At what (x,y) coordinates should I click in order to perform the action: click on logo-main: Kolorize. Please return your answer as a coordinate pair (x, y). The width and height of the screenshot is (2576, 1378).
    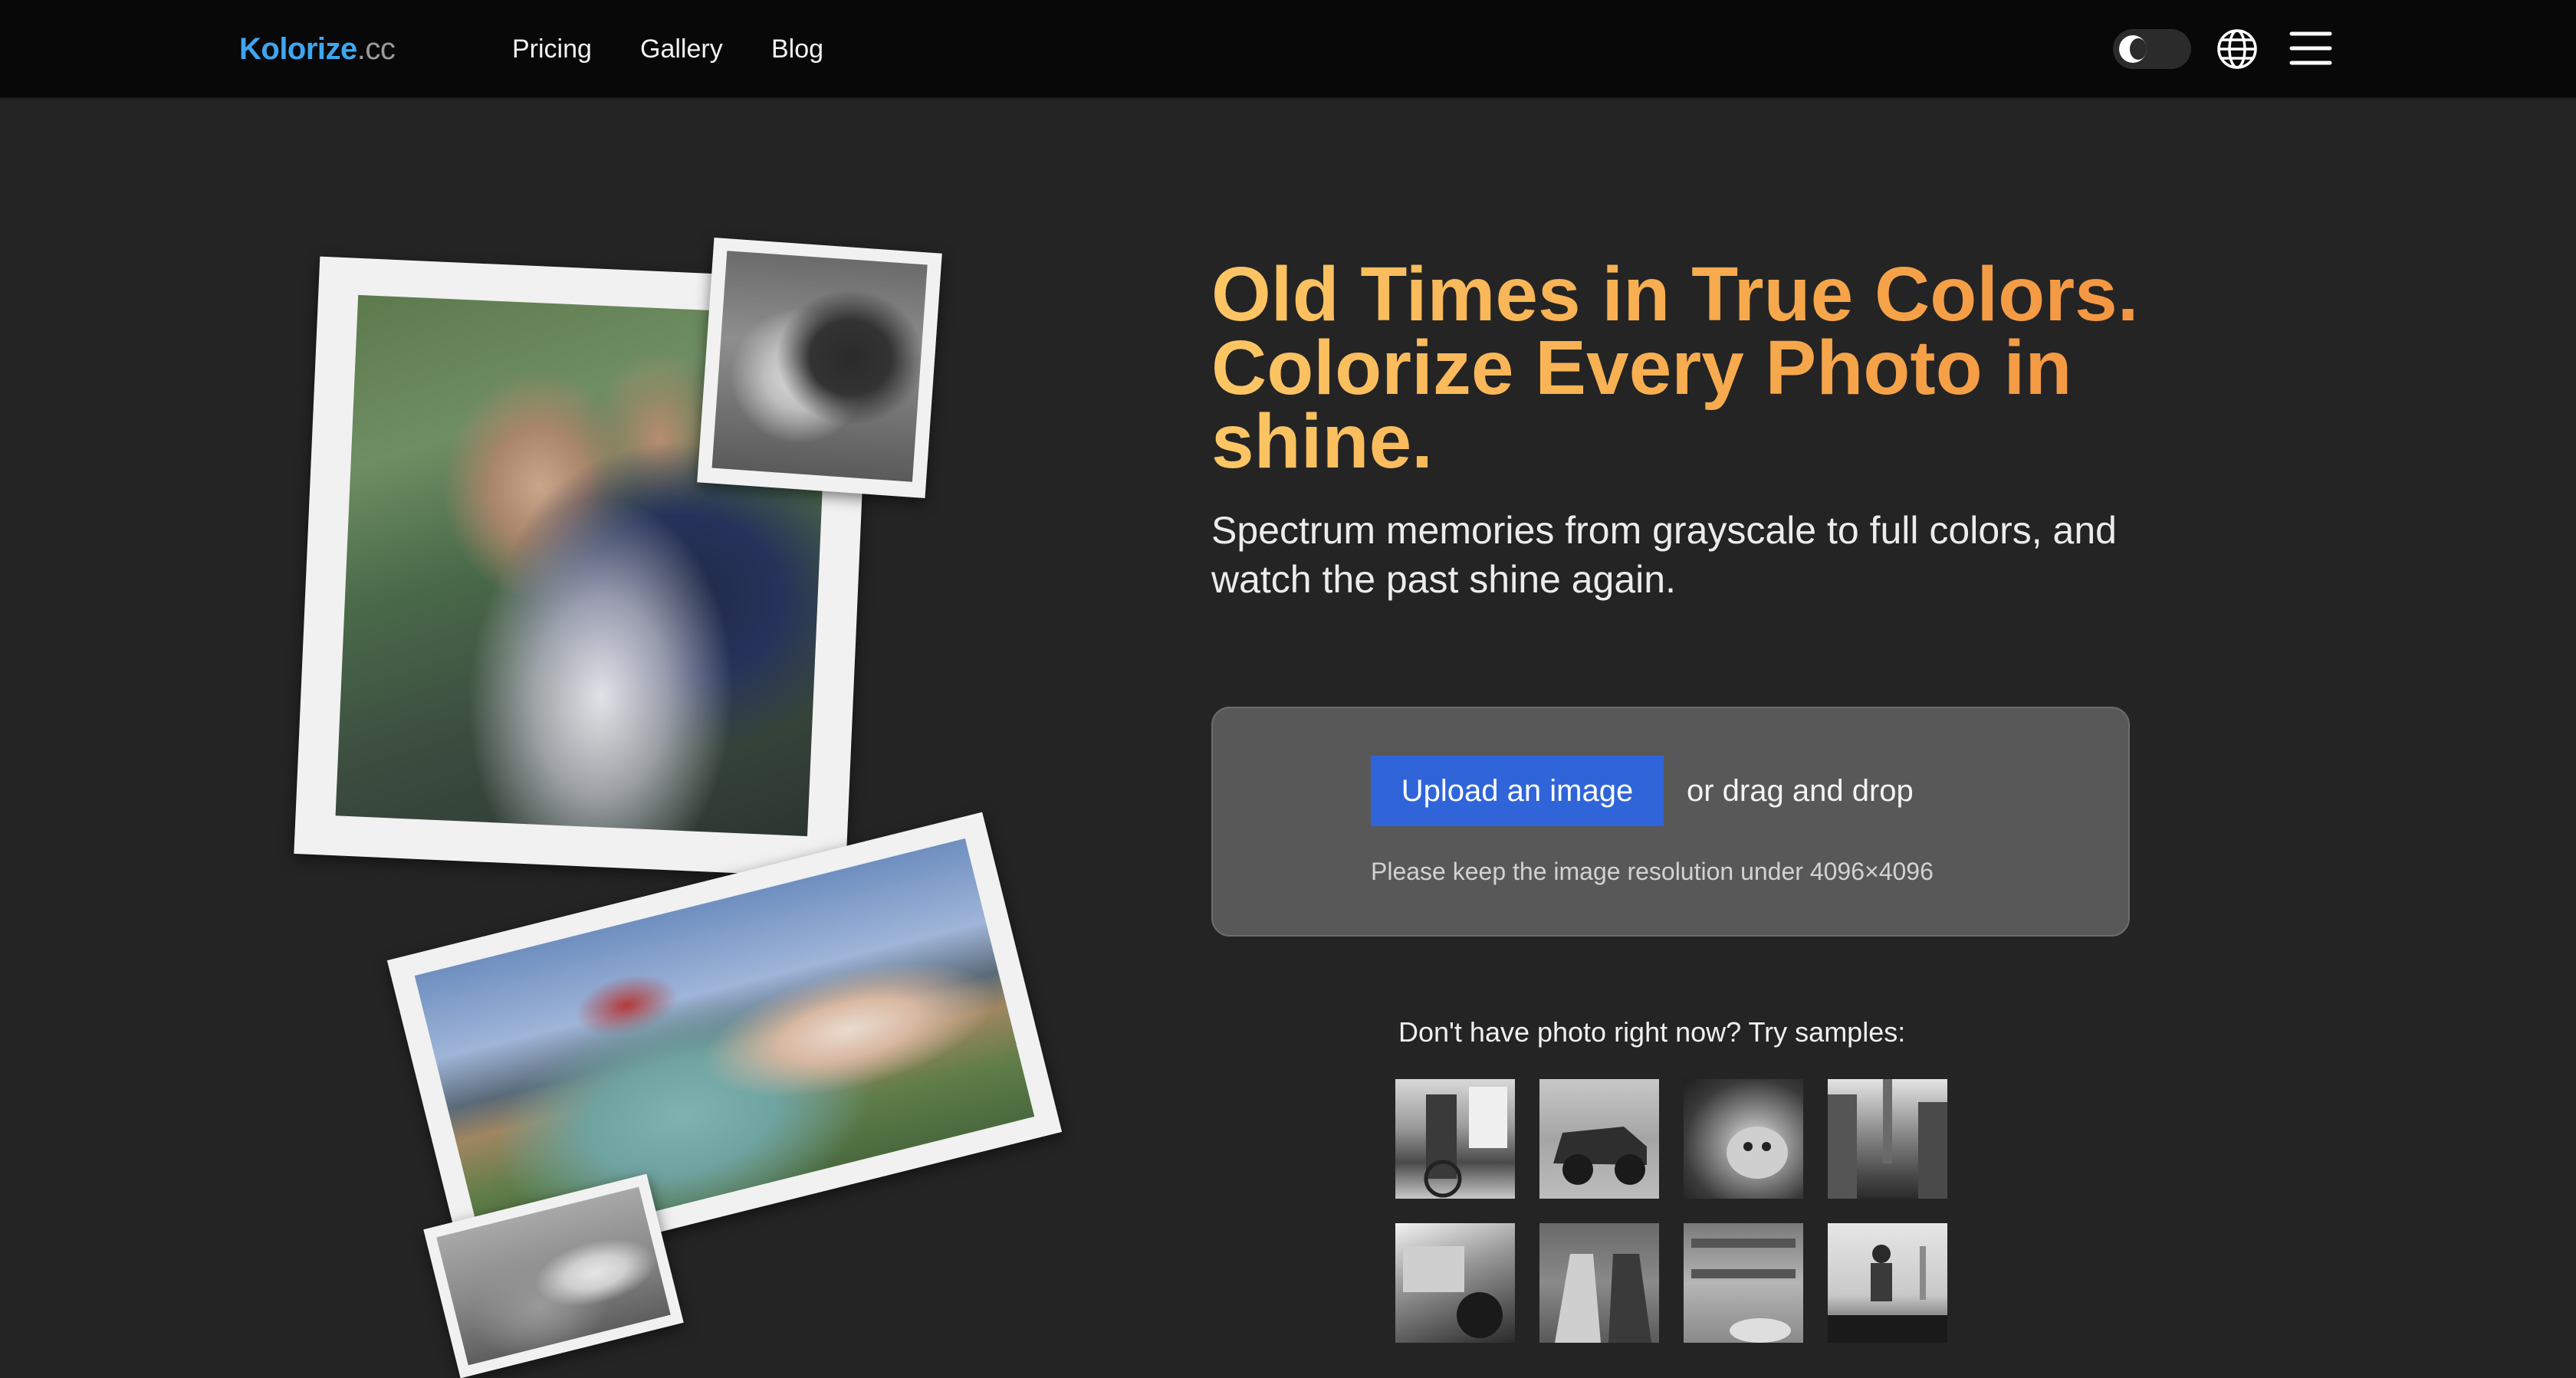
    Looking at the image, I should click on (298, 49).